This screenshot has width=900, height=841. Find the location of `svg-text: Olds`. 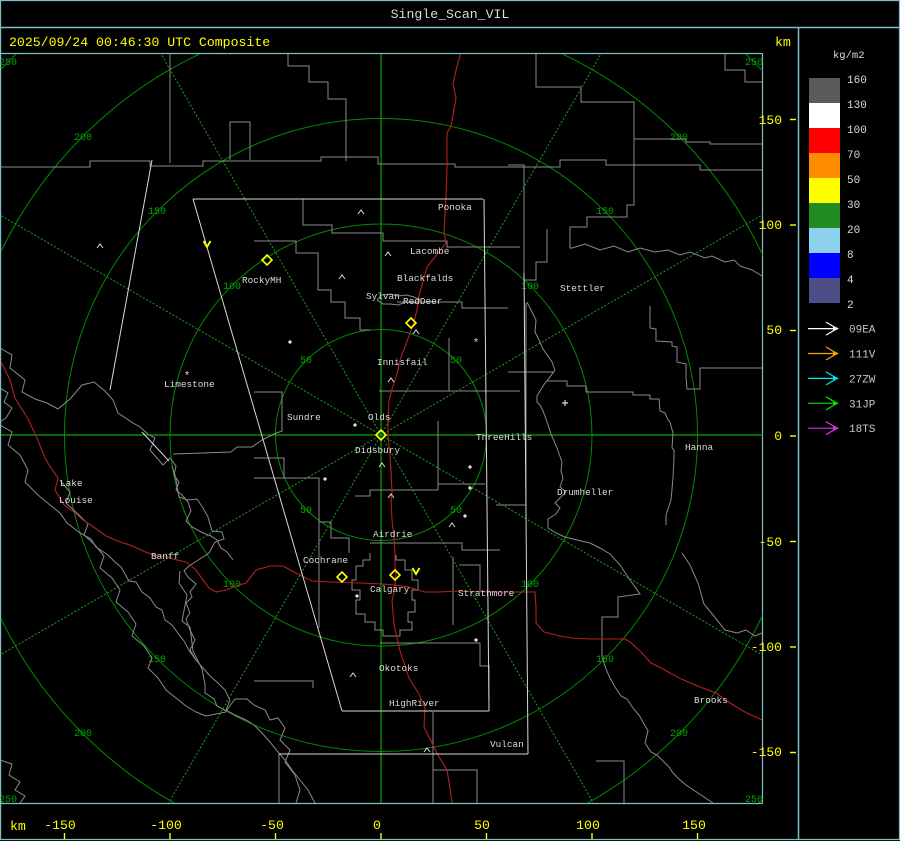

svg-text: Olds is located at coordinates (379, 417).